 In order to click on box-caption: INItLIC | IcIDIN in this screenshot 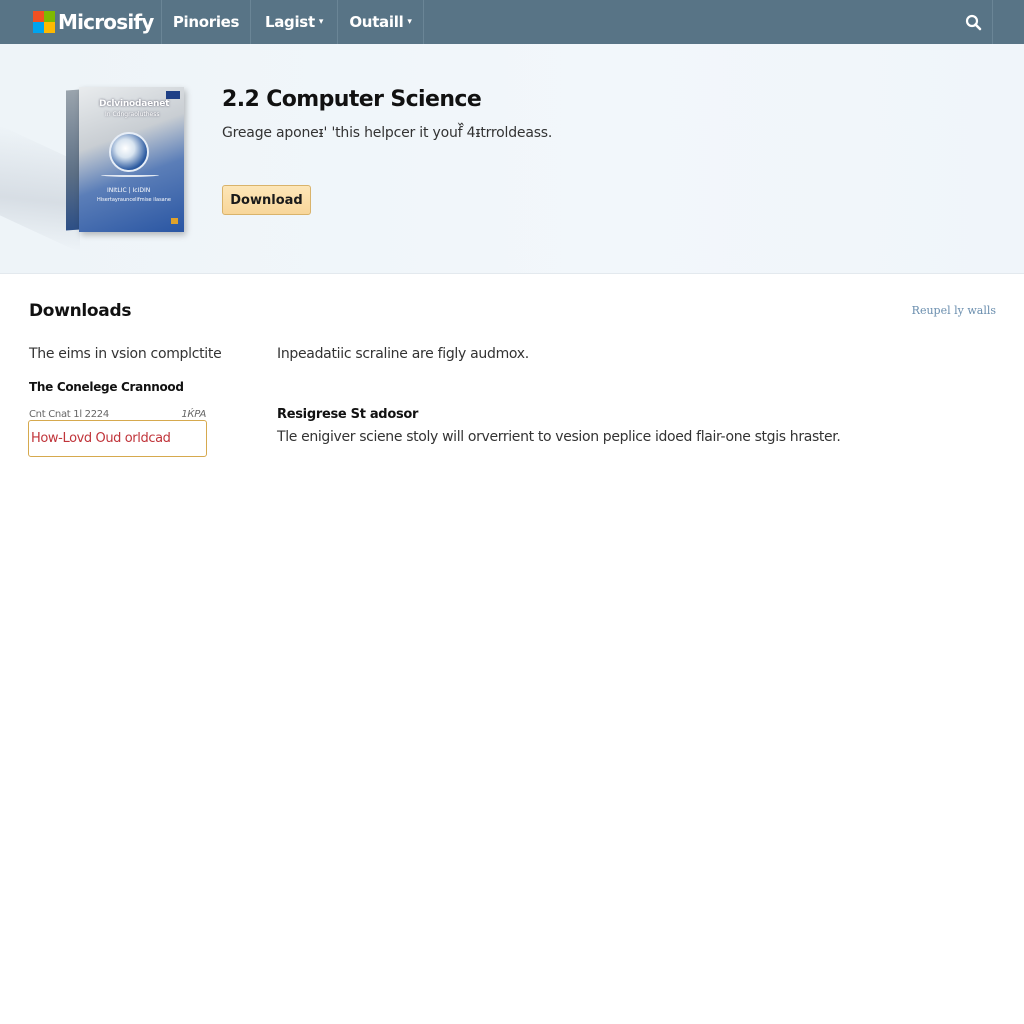, I will do `click(129, 190)`.